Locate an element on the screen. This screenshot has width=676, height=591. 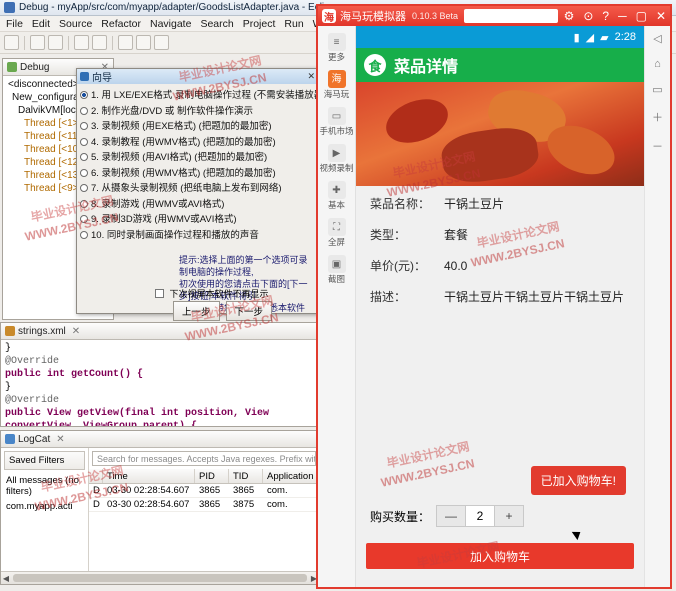
wizard-titlebar: 向导 ✕ is located at coordinates (197, 76).